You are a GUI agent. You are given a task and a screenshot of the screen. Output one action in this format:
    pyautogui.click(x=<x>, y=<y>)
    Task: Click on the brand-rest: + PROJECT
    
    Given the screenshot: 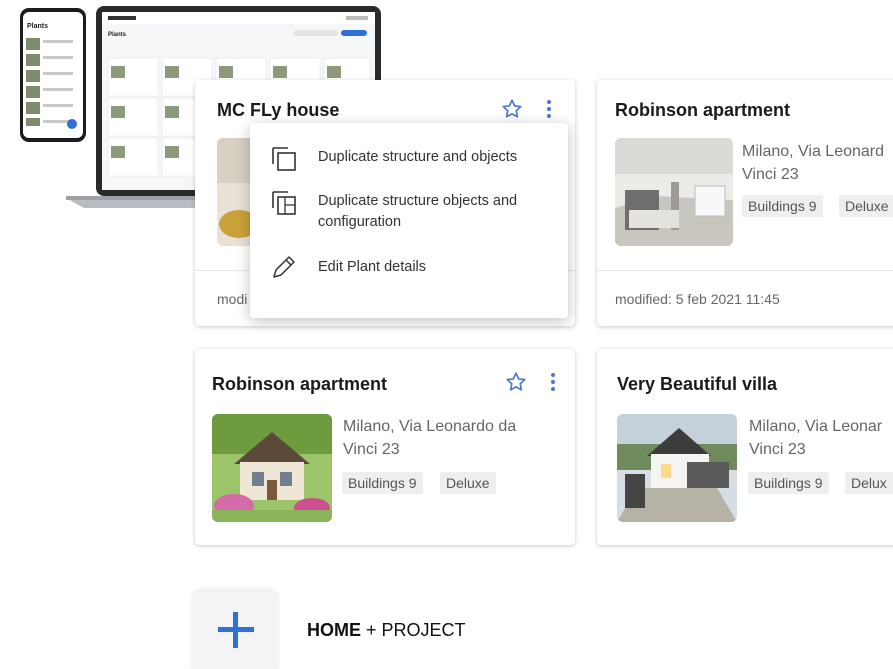 What is the action you would take?
    pyautogui.click(x=413, y=630)
    